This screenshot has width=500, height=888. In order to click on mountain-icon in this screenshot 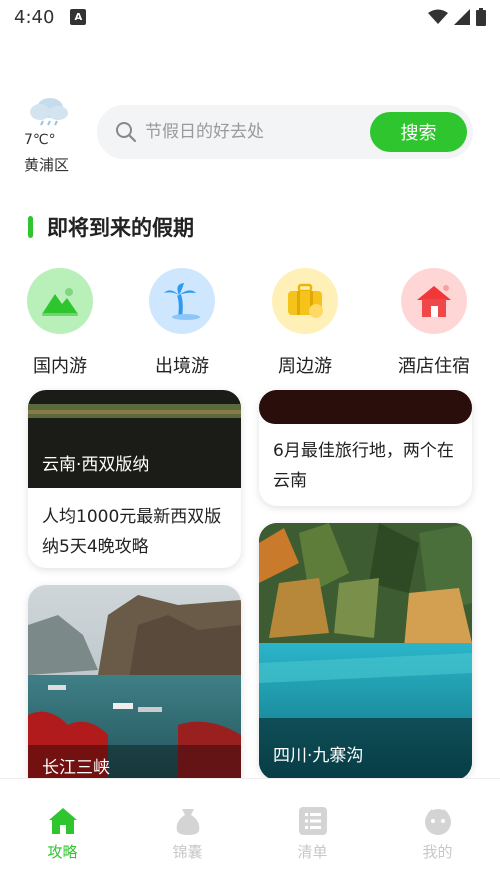, I will do `click(60, 301)`.